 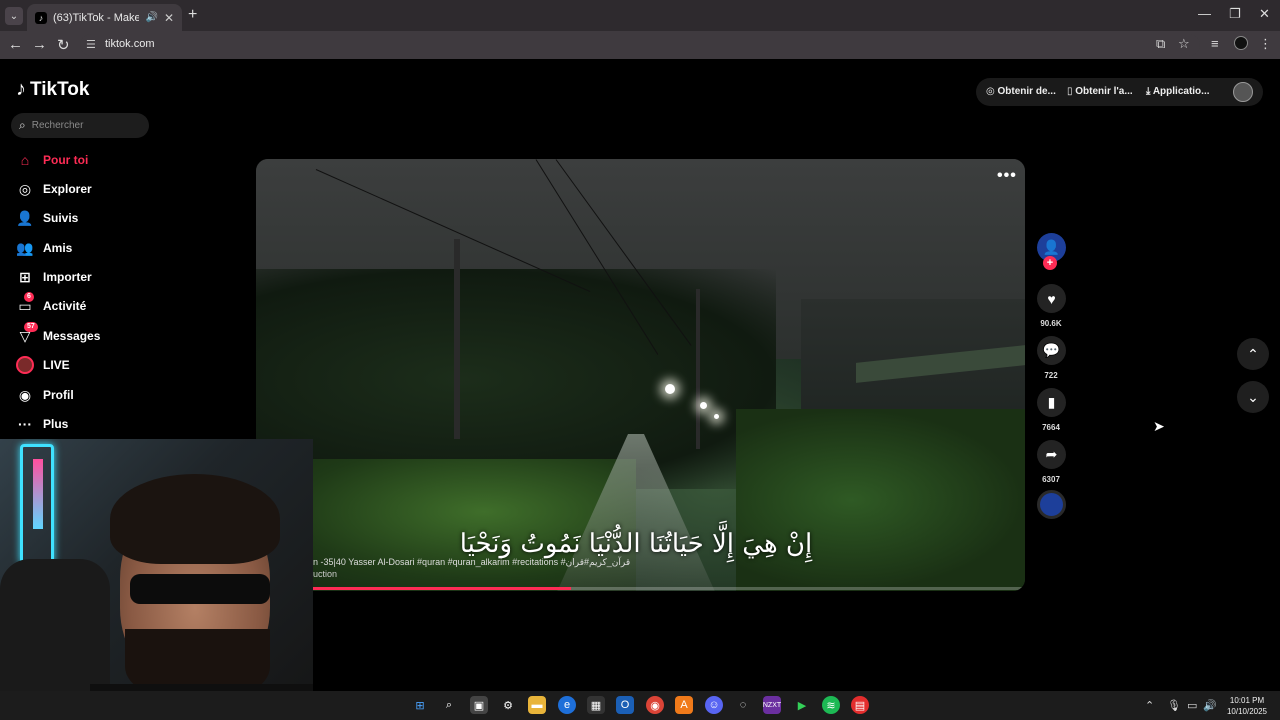 What do you see at coordinates (151, 17) in the screenshot?
I see `speaker-icon: 🔊` at bounding box center [151, 17].